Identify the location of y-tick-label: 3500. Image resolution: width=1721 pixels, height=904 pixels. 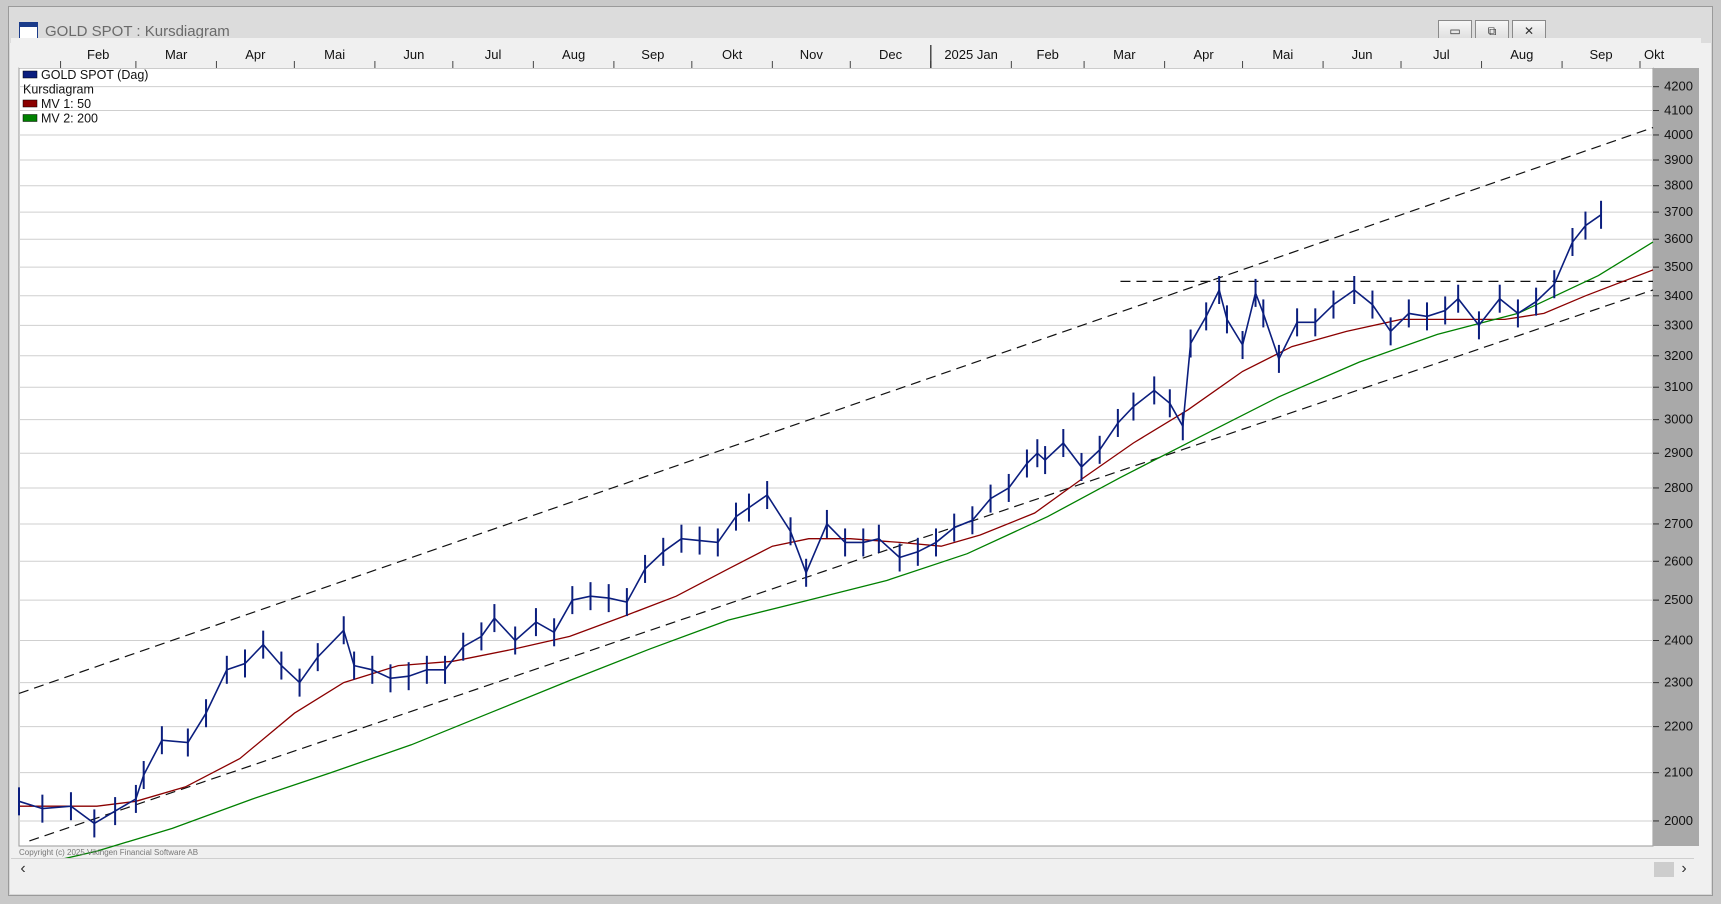
(1678, 266).